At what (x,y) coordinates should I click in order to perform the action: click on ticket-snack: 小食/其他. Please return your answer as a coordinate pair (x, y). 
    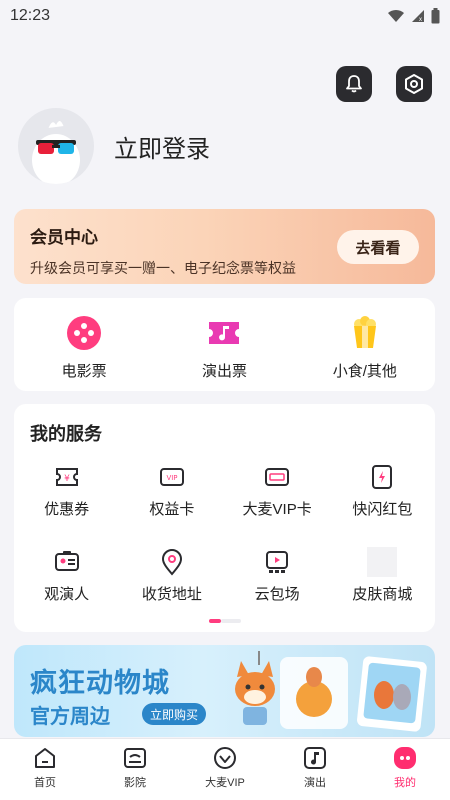
    Looking at the image, I should click on (365, 344).